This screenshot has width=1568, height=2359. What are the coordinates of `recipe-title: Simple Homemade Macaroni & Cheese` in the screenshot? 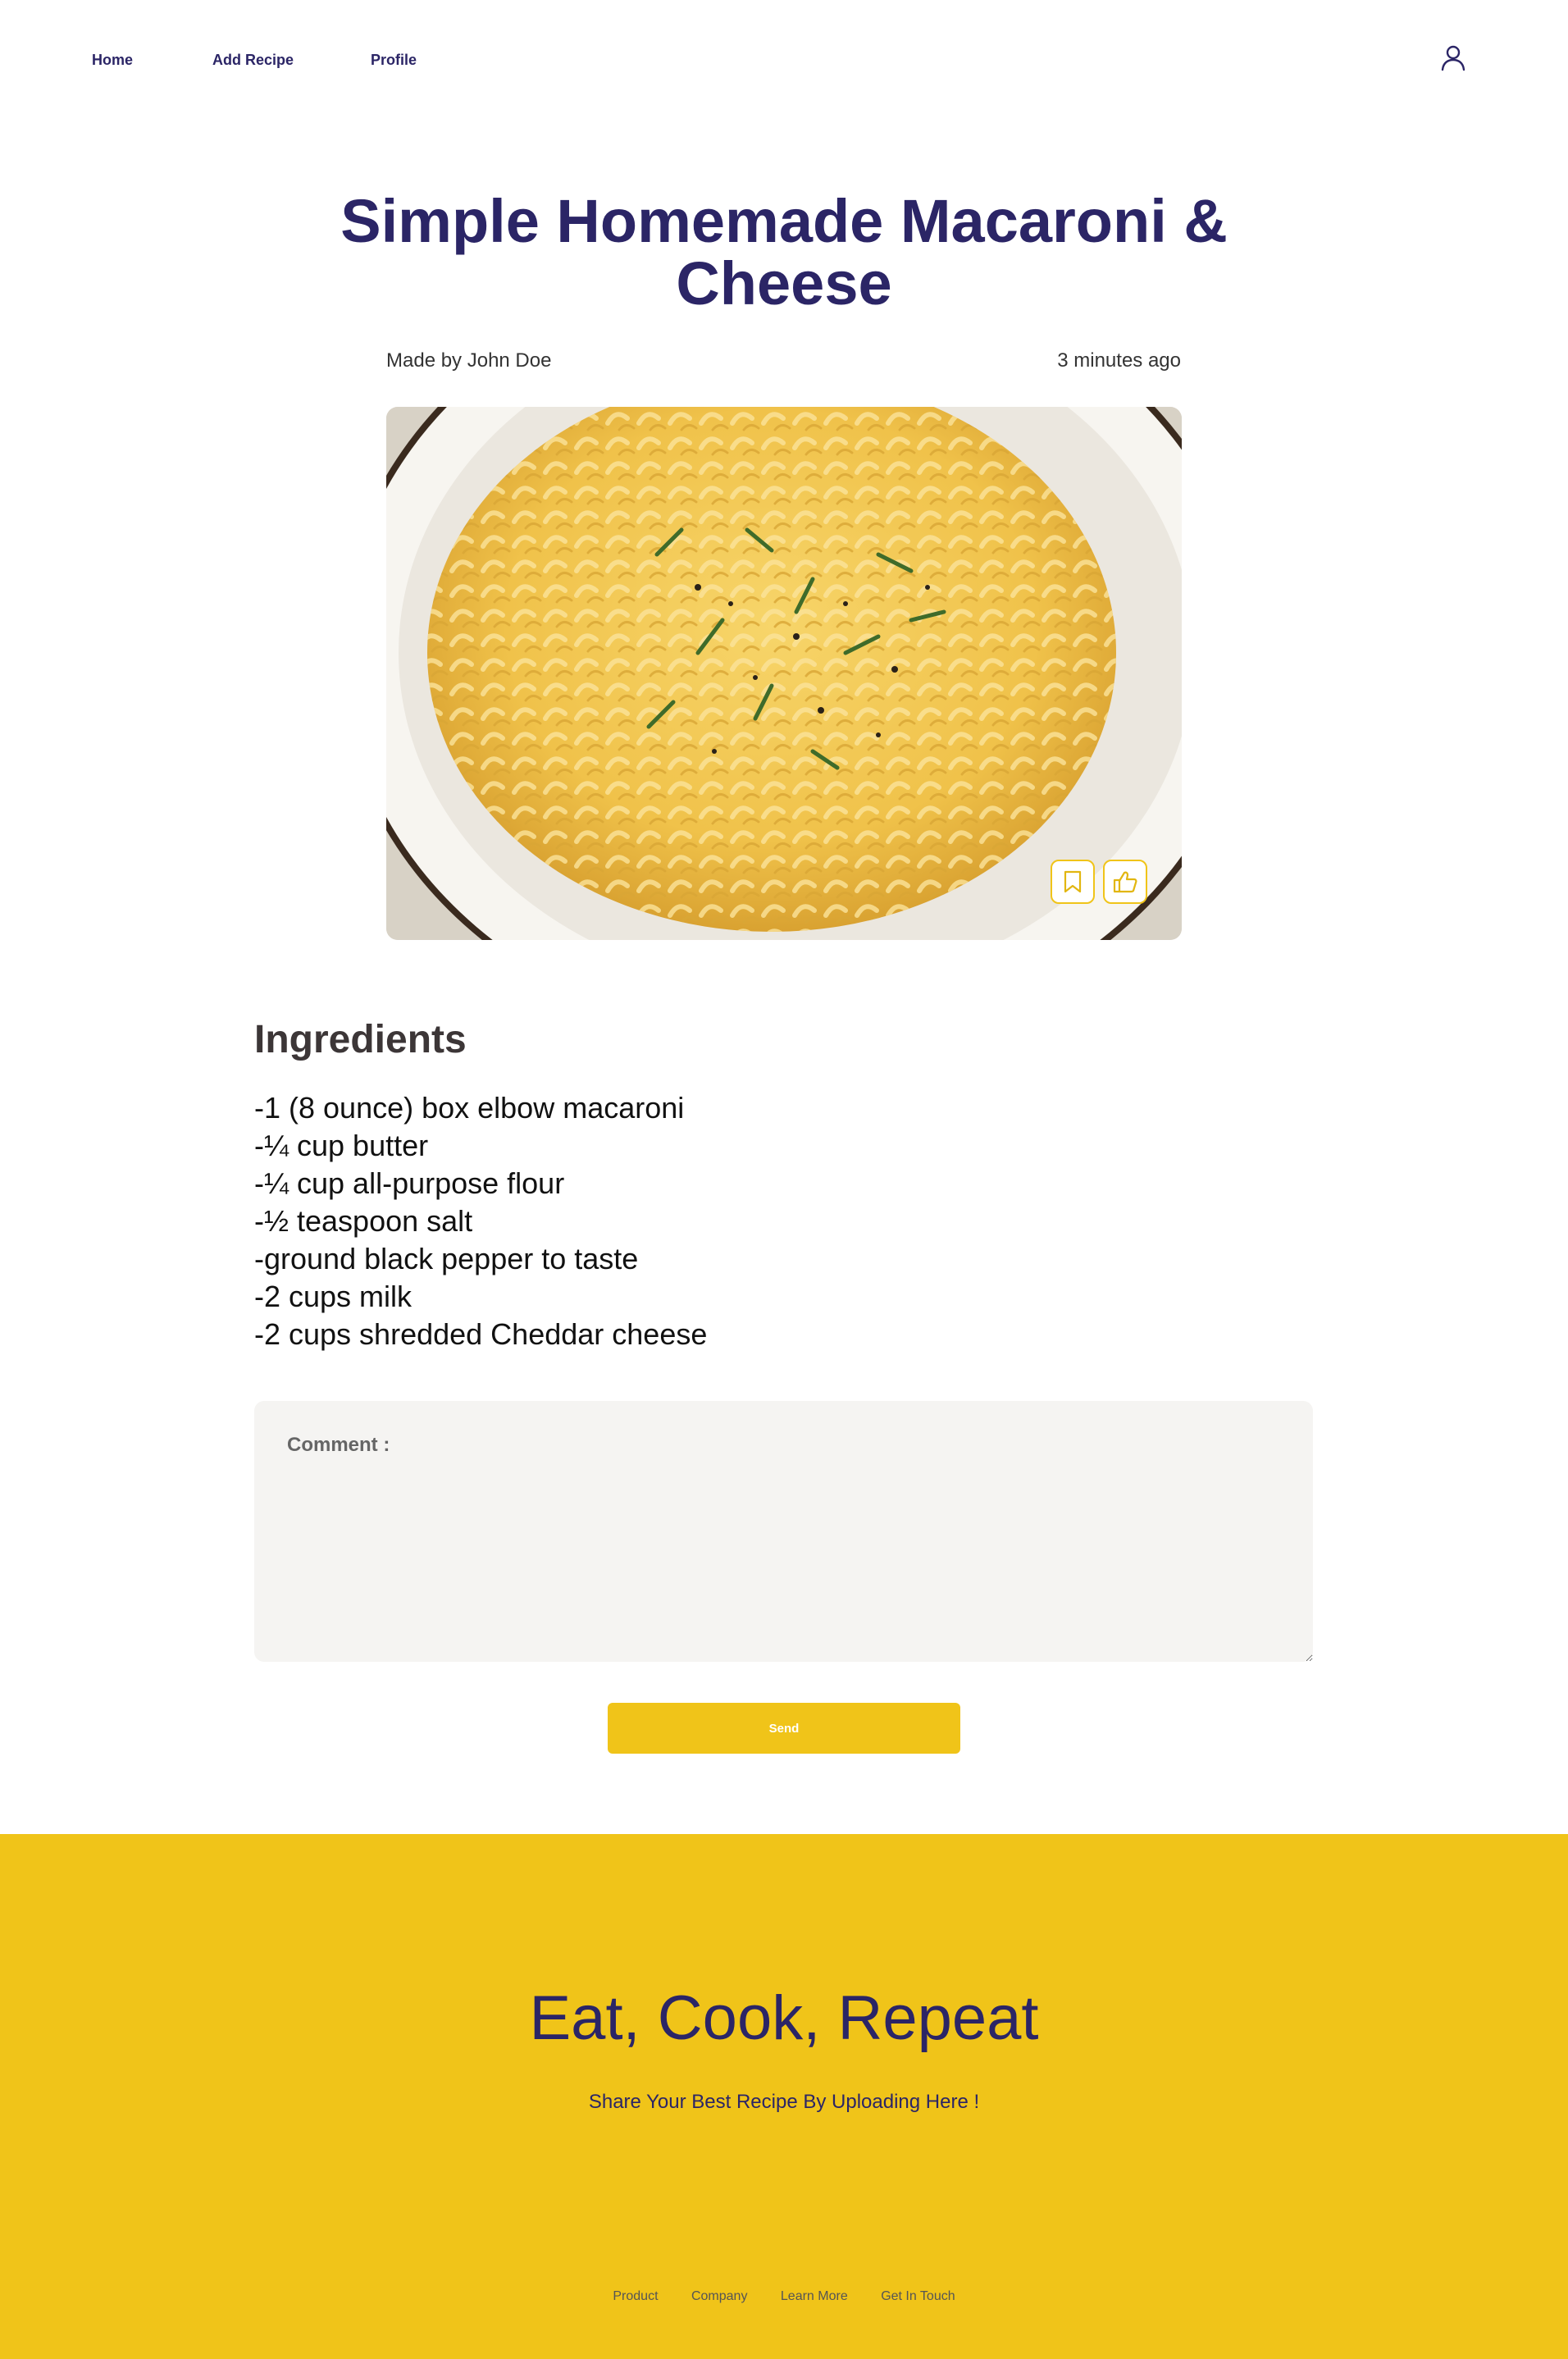 It's located at (784, 252).